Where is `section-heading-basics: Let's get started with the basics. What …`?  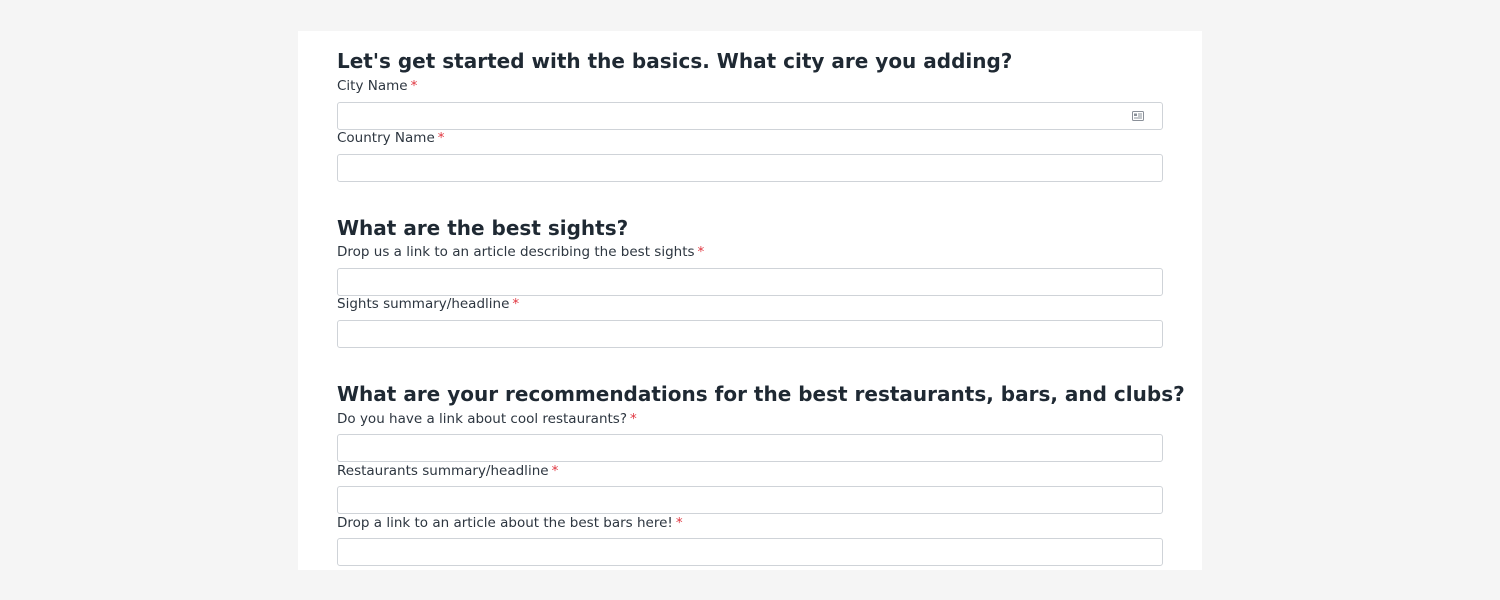 section-heading-basics: Let's get started with the basics. What … is located at coordinates (675, 61).